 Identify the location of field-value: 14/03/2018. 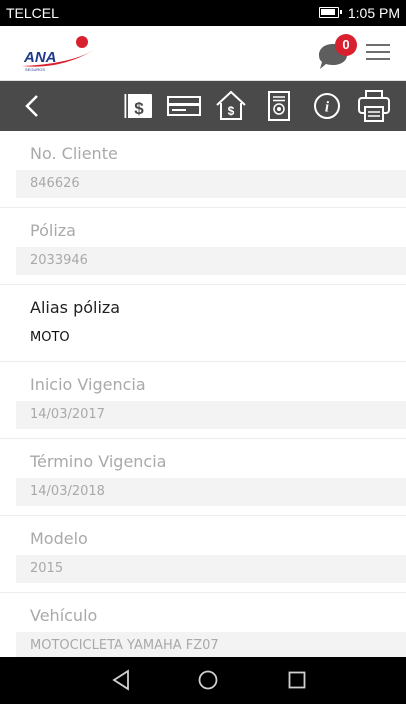
(67, 491).